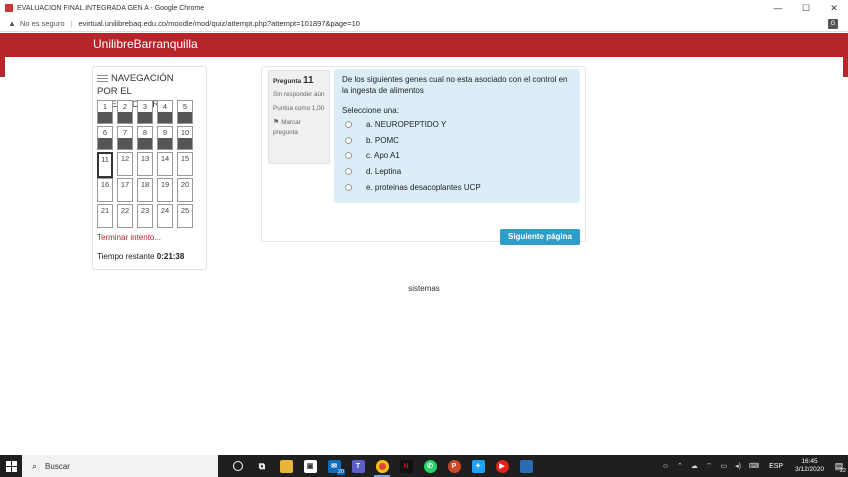  I want to click on quiz-nav-question-button: 16, so click(105, 190).